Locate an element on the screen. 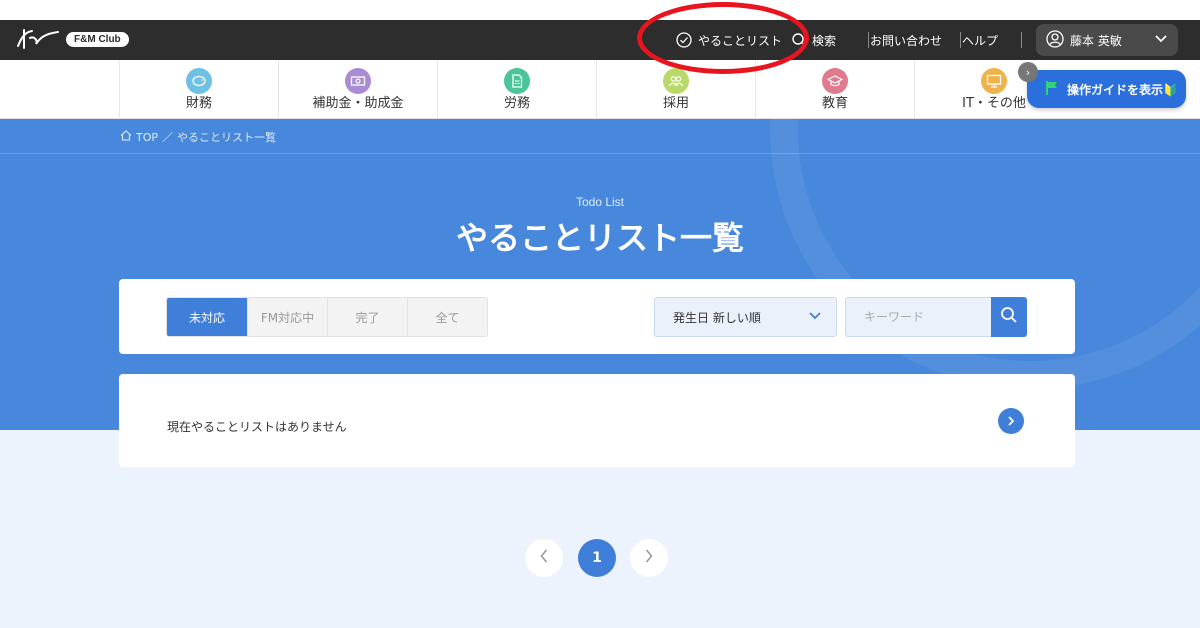  category-subsidy: 補助金・助成金 is located at coordinates (357, 89).